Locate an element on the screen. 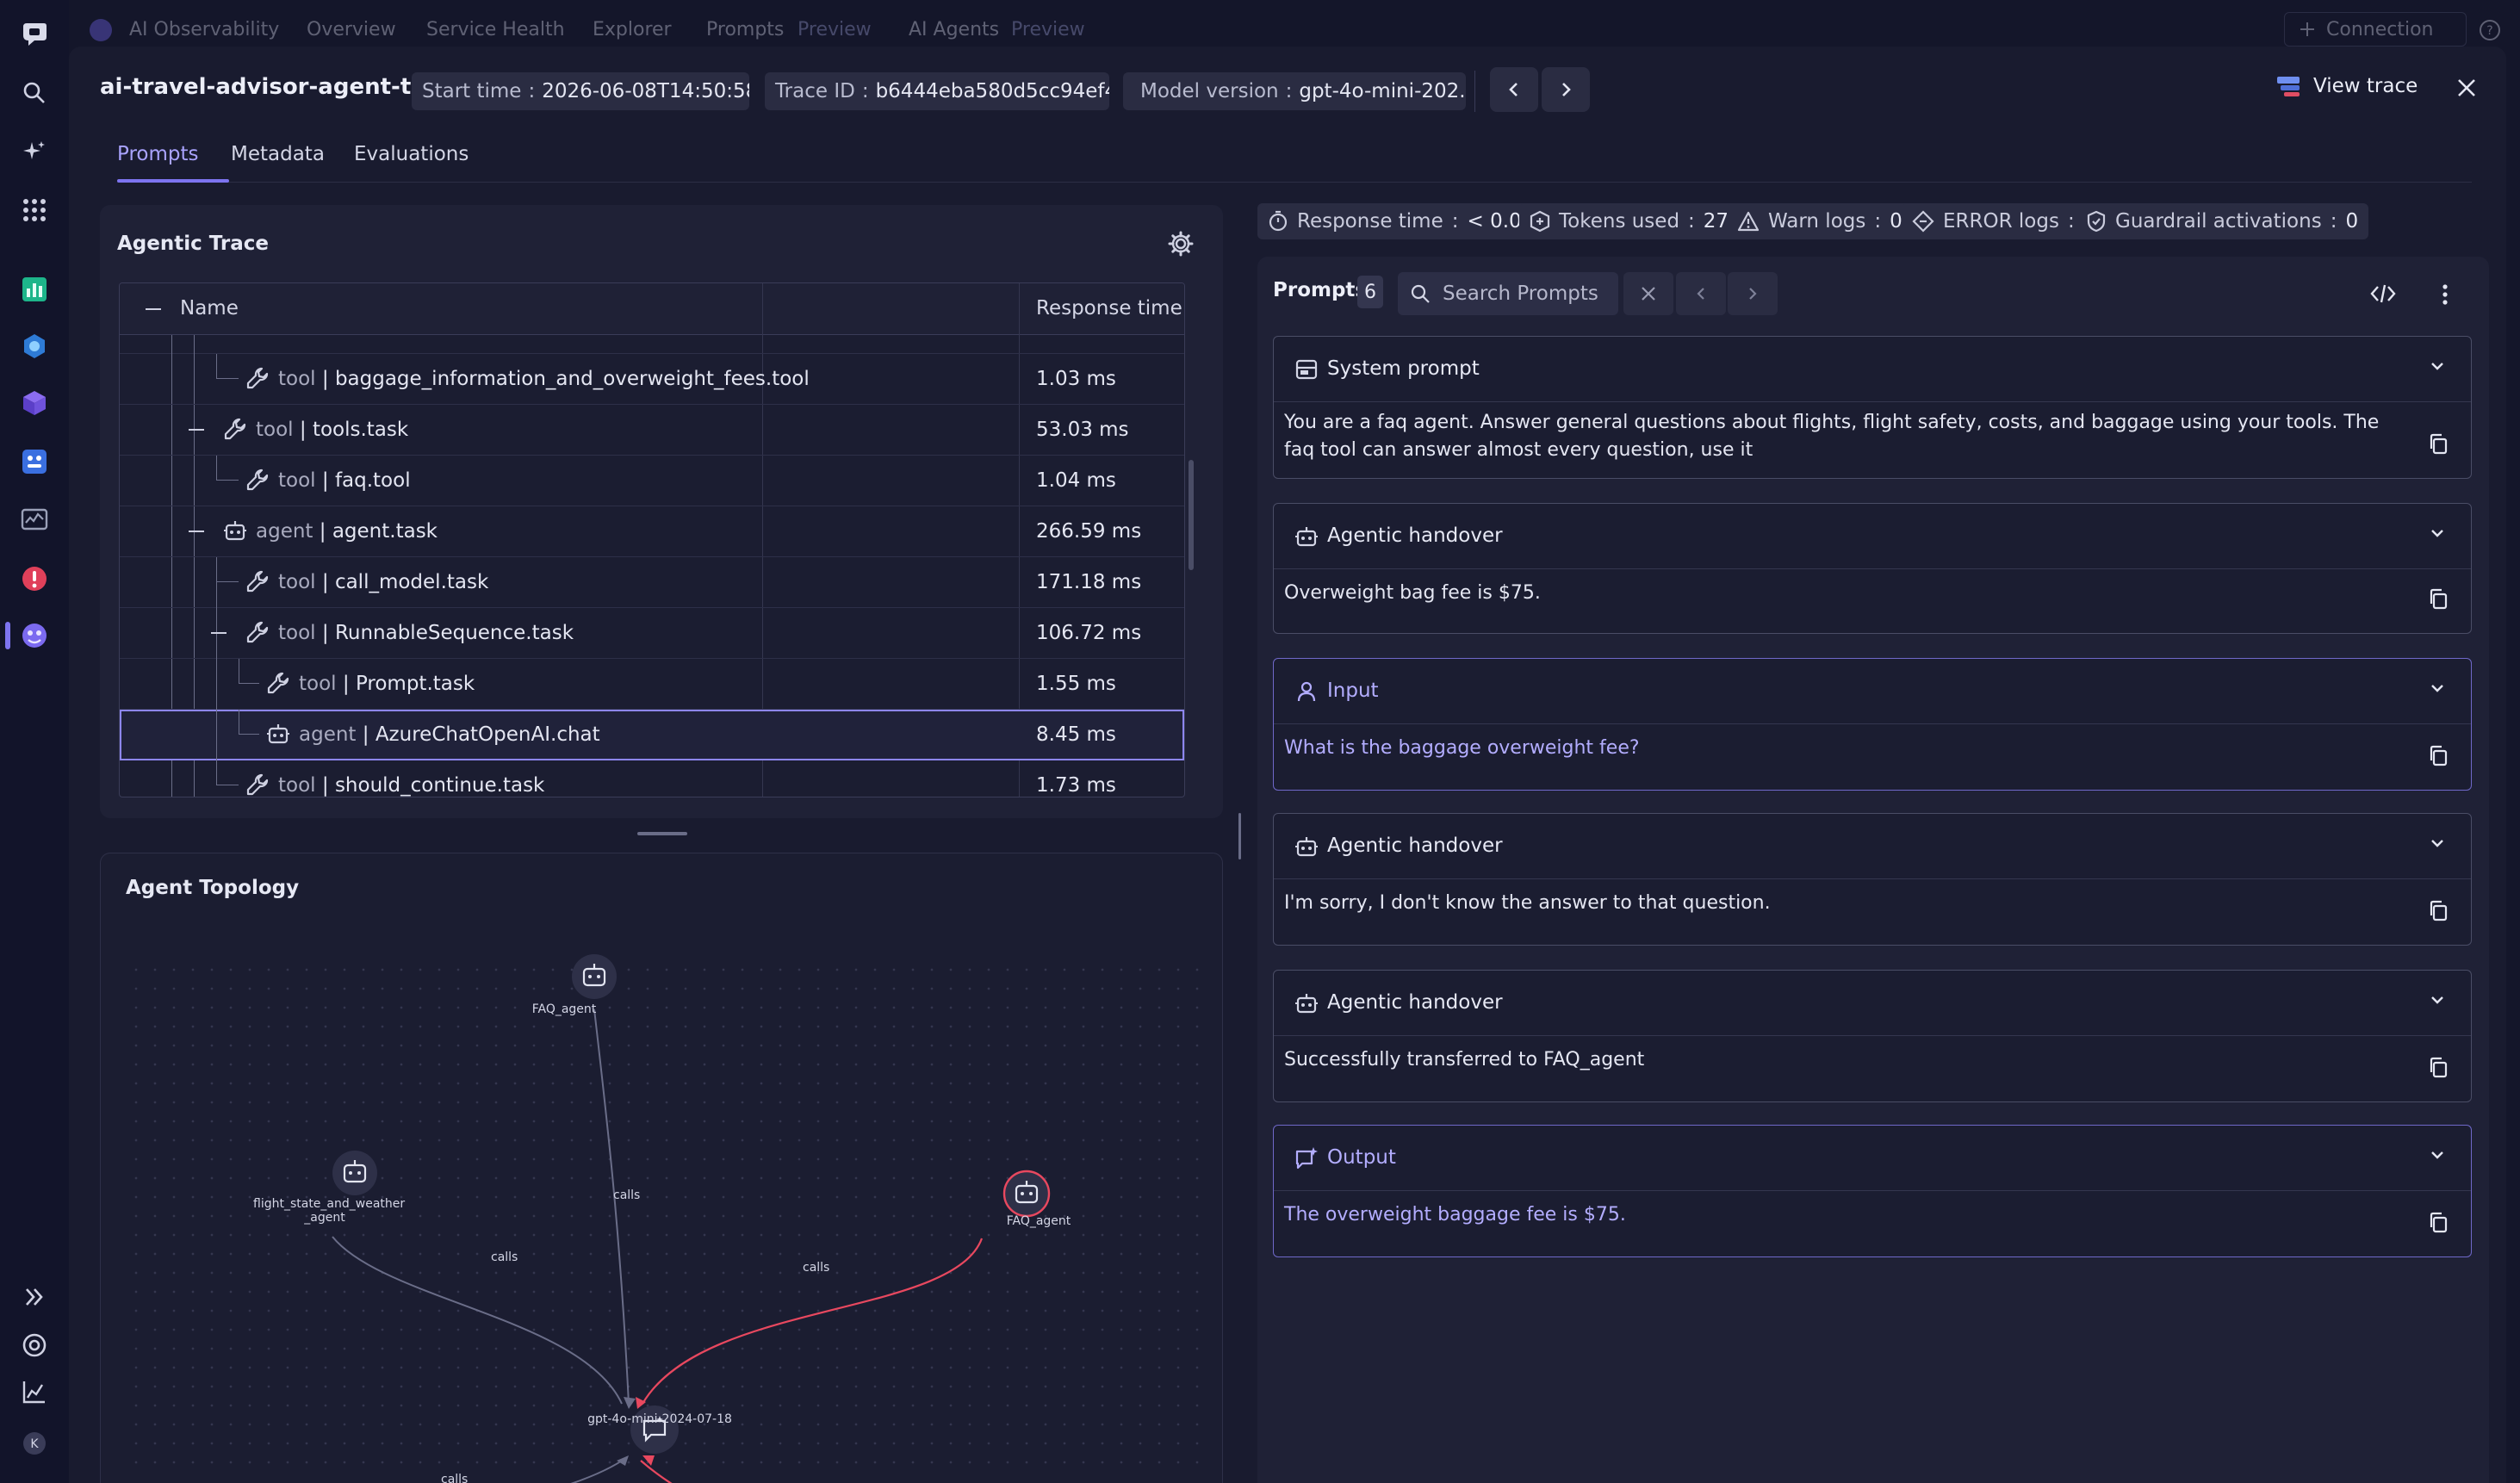 The image size is (2520, 1483). tab-metadata: Metadata is located at coordinates (278, 154).